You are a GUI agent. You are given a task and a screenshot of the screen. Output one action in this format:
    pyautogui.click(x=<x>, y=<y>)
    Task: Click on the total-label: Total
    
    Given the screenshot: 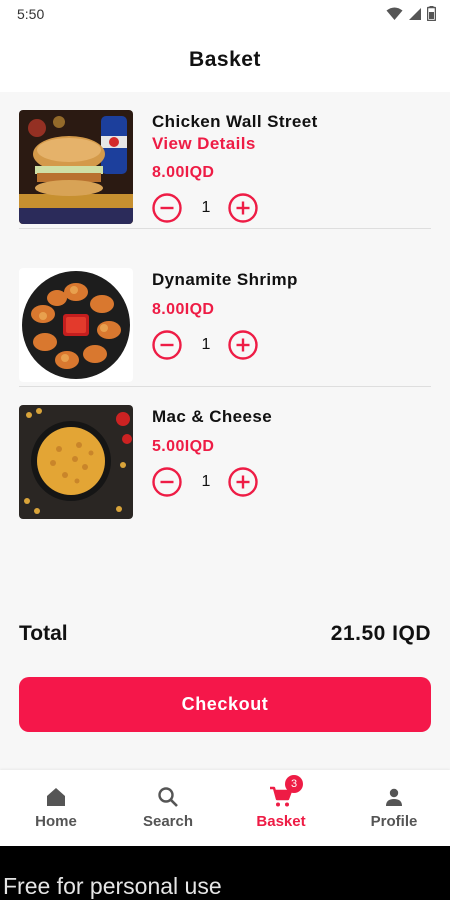 What is the action you would take?
    pyautogui.click(x=43, y=633)
    